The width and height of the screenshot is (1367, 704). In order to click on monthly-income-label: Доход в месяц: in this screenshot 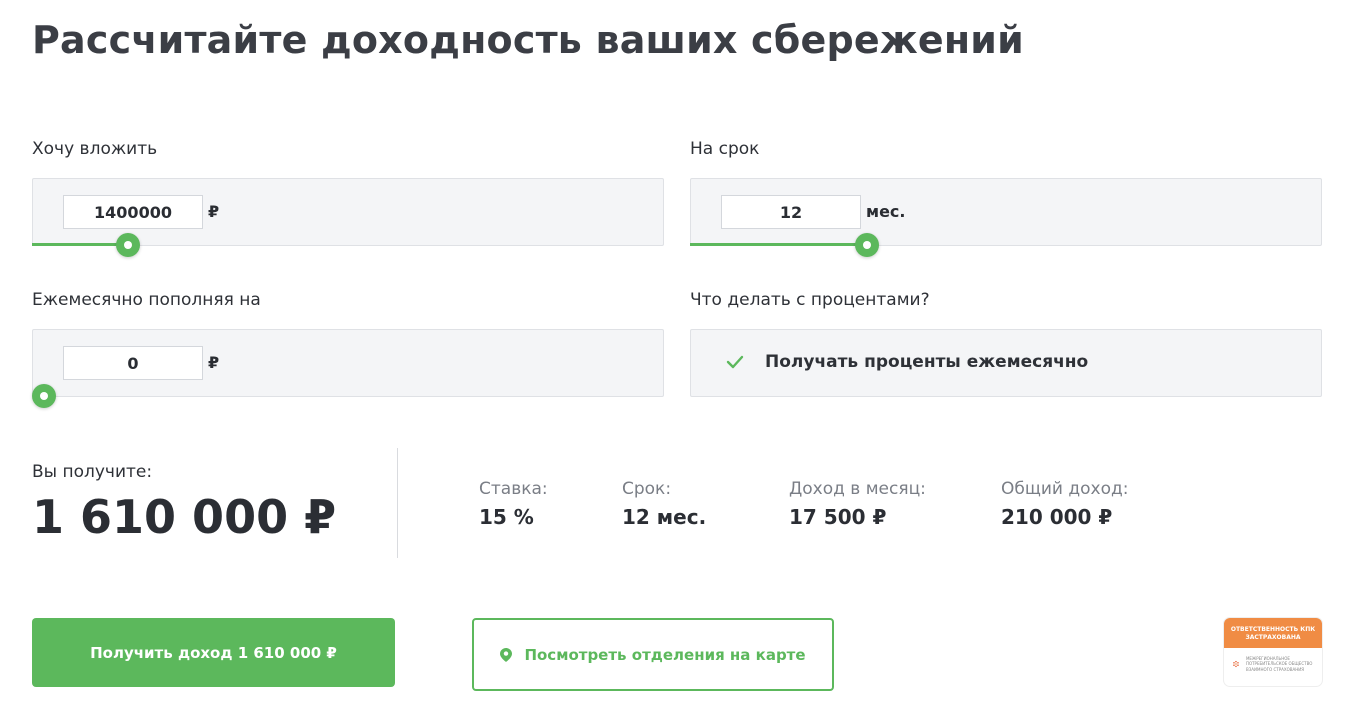, I will do `click(857, 489)`.